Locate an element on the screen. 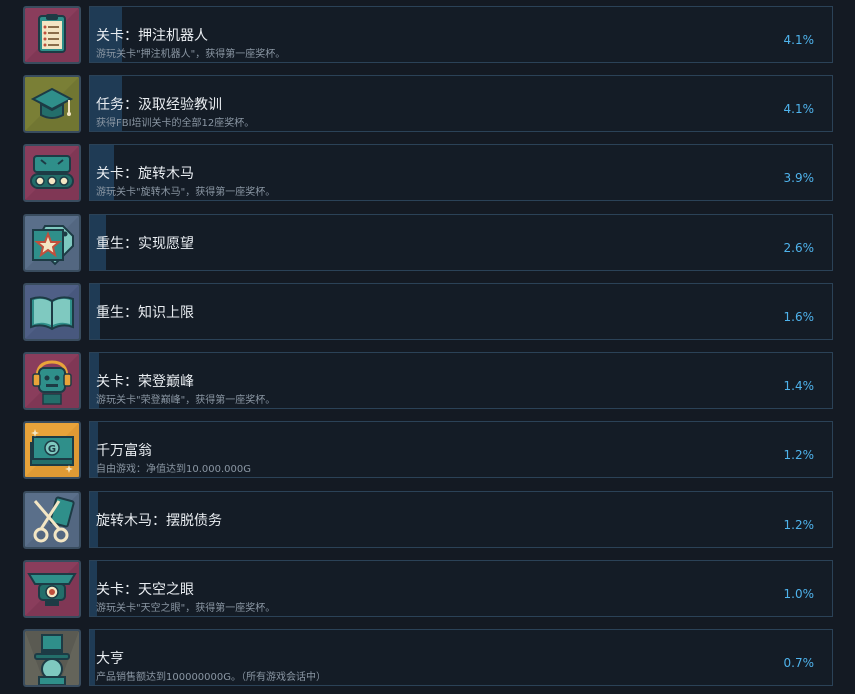  achievement-row: 旋转木马：摆脱债务 1.2% is located at coordinates (427, 522).